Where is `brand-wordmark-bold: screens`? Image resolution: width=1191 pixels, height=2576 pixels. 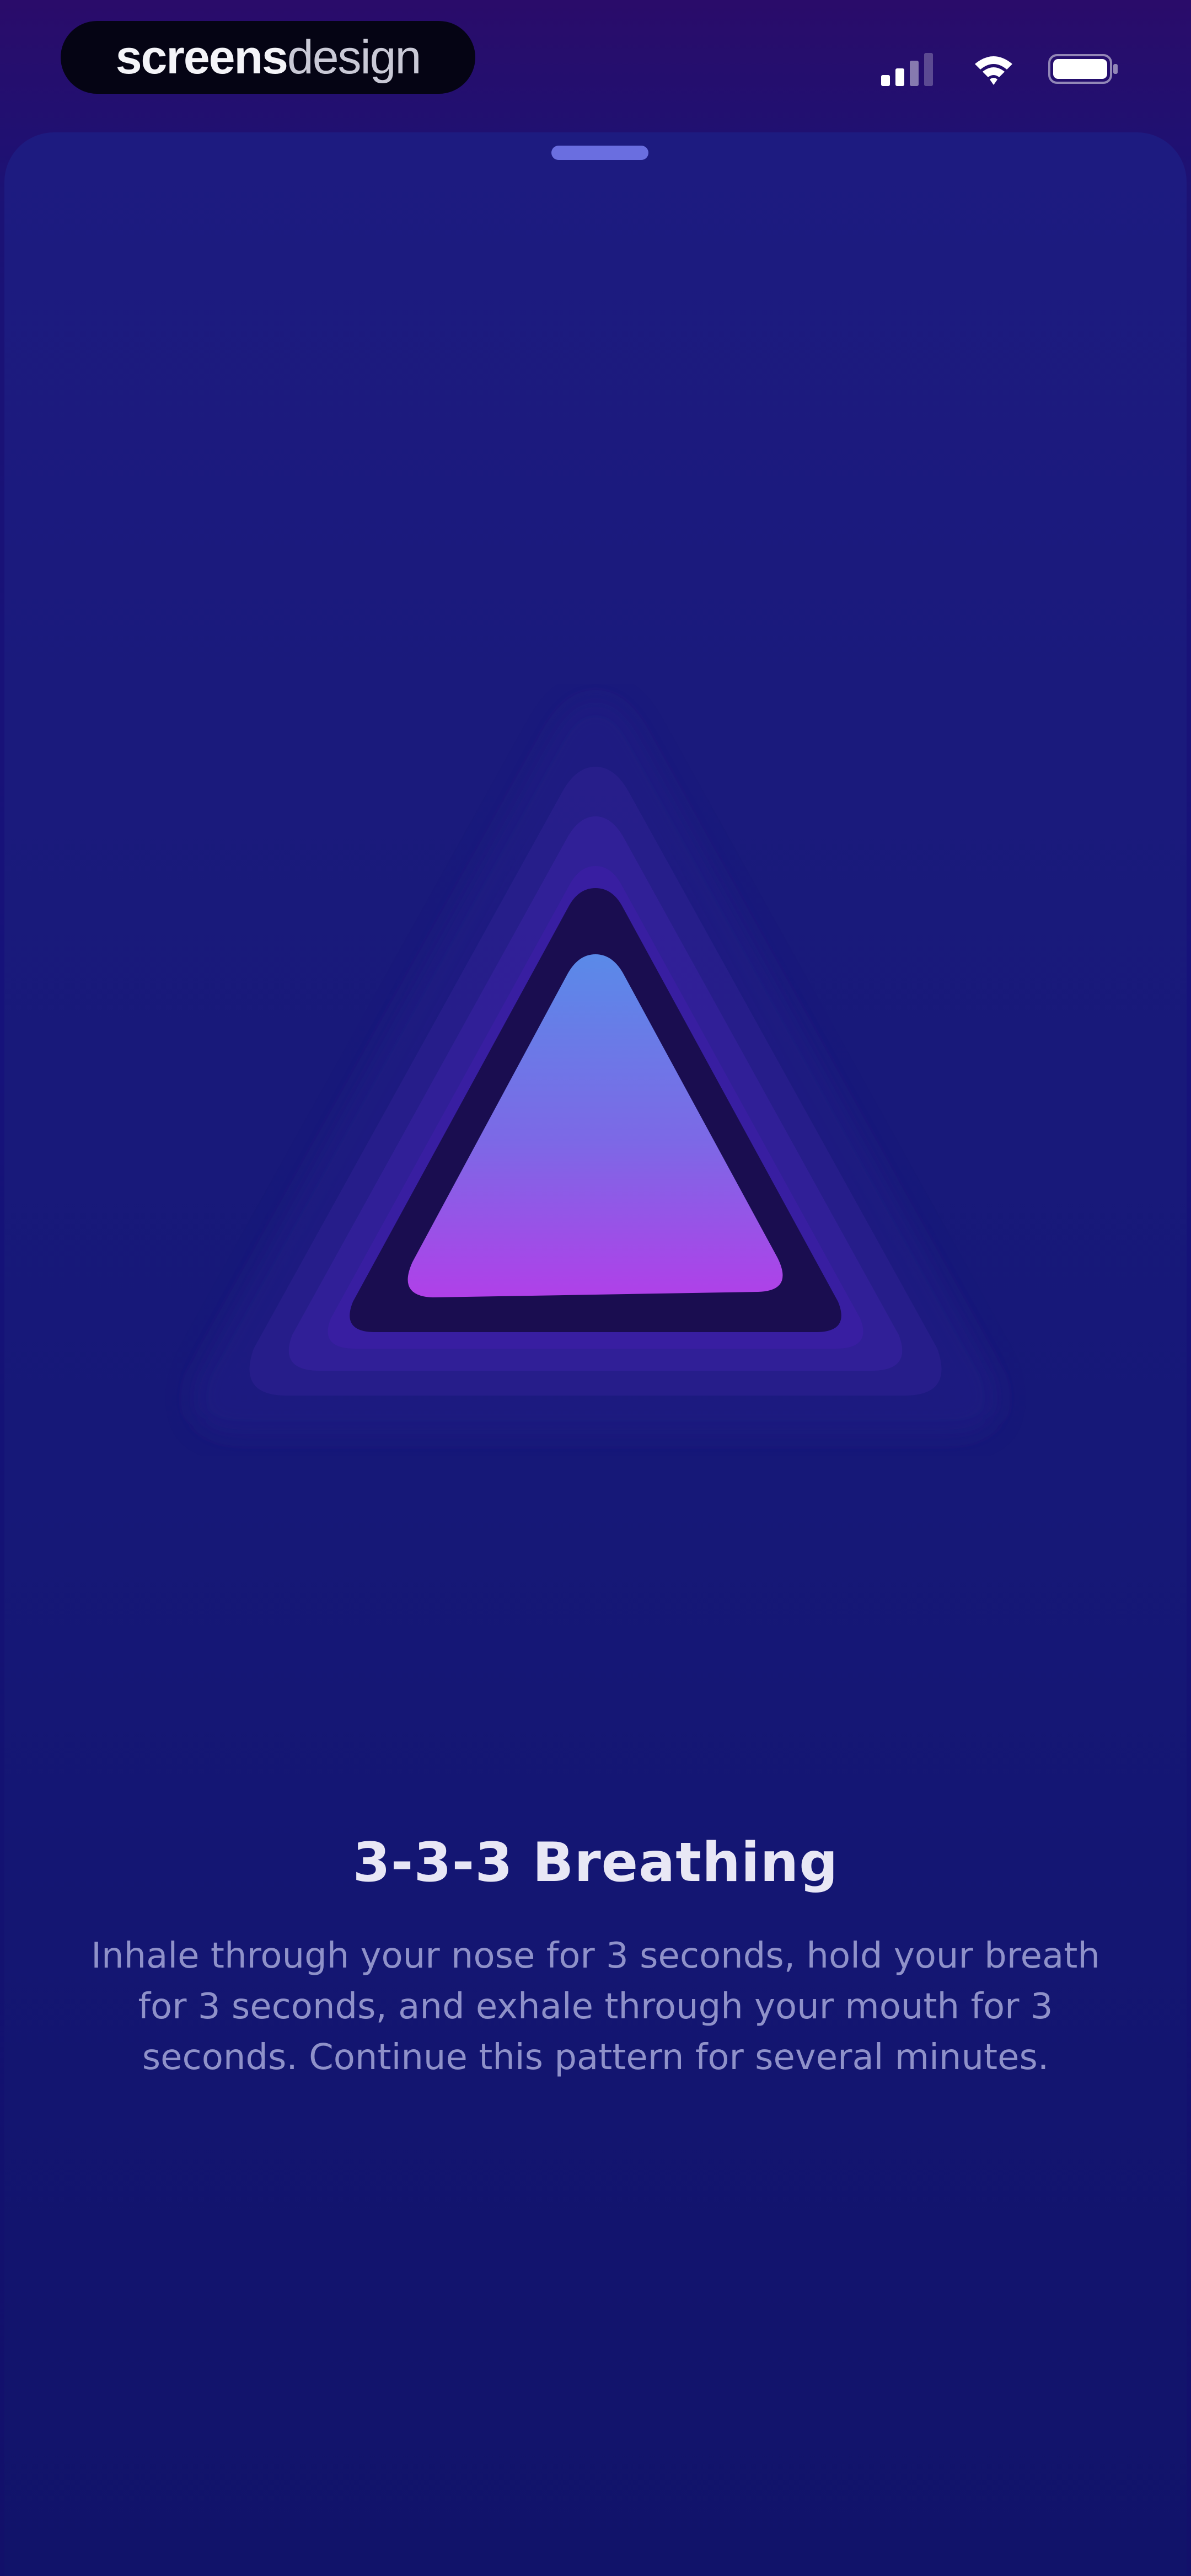
brand-wordmark-bold: screens is located at coordinates (201, 57).